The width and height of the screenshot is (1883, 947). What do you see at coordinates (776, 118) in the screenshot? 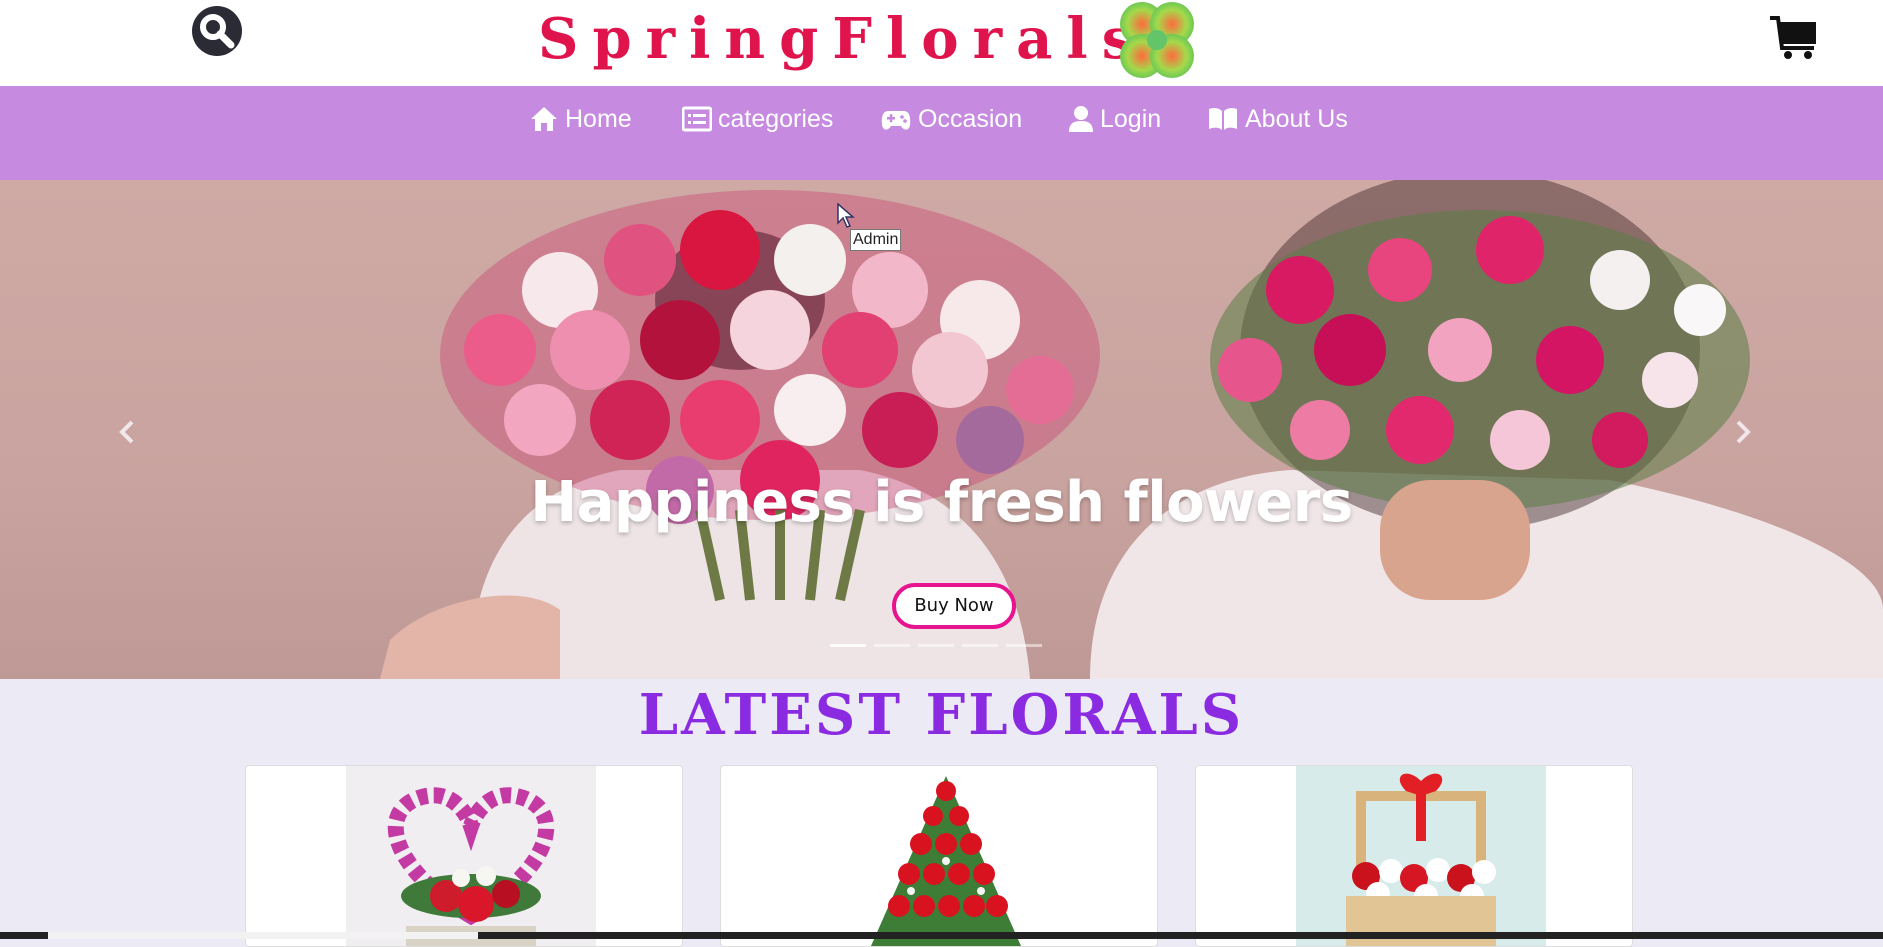
I see `nav-label-categories: categories` at bounding box center [776, 118].